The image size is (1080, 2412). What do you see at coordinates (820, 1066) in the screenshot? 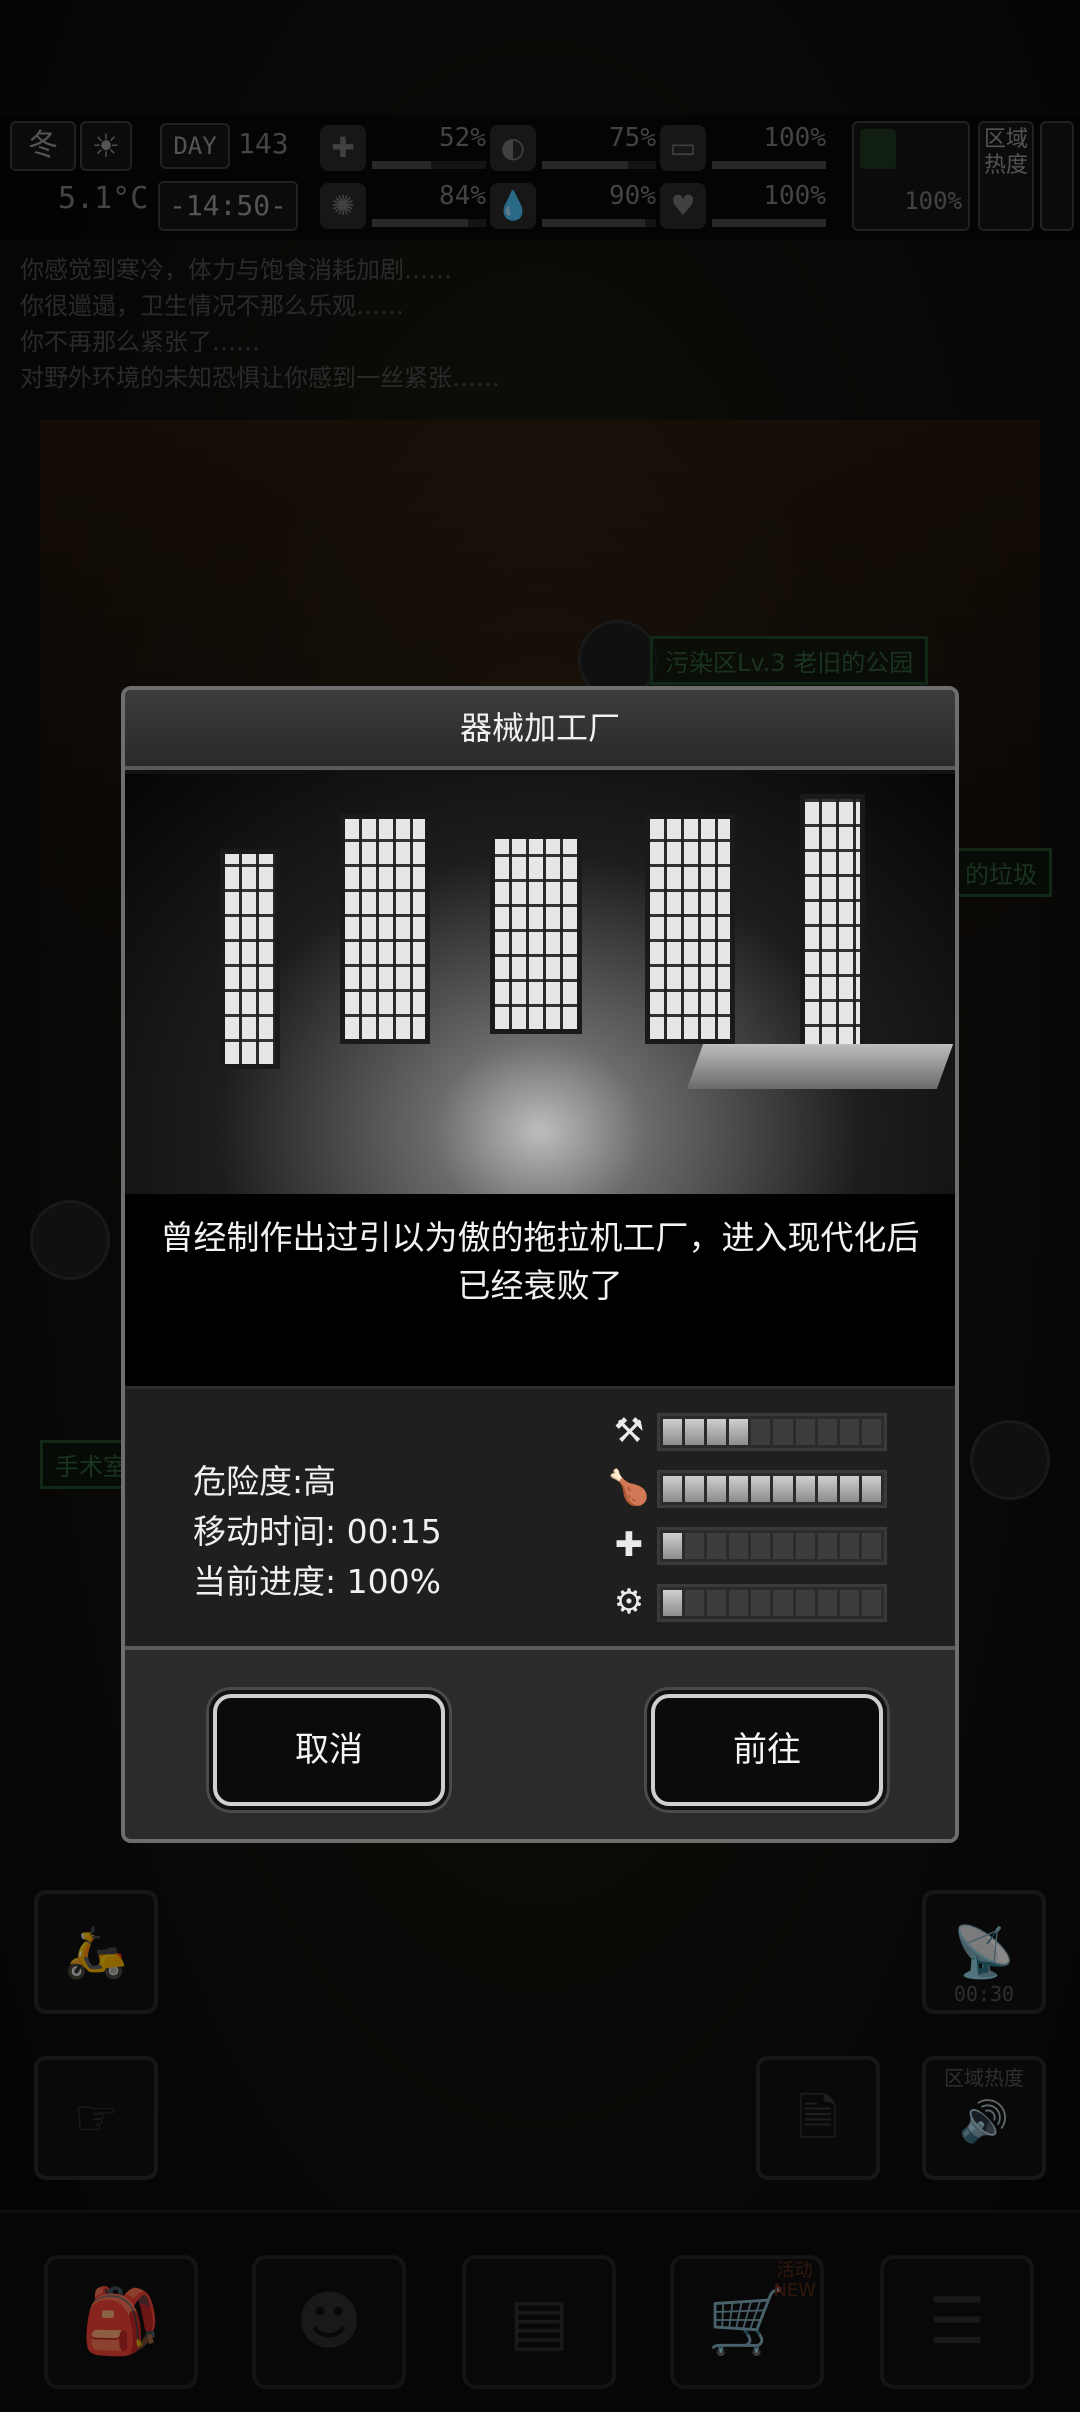
I see `old-table` at bounding box center [820, 1066].